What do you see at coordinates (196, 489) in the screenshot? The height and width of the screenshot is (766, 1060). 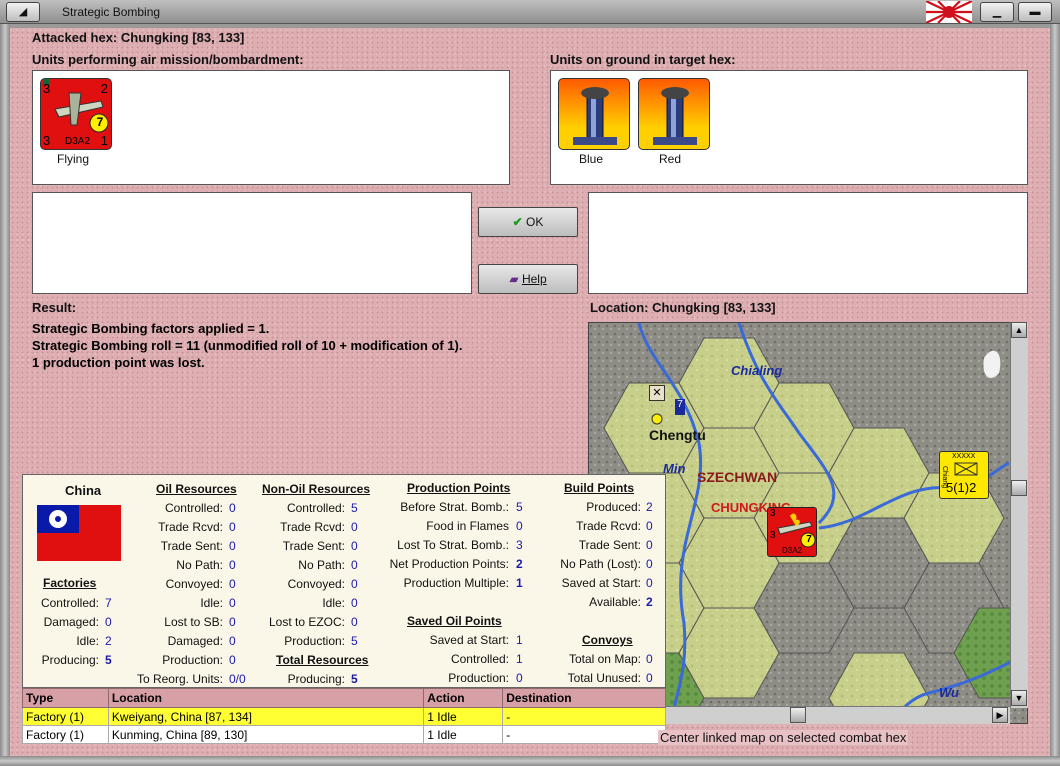 I see `oil-resources-heading: Oil Resources` at bounding box center [196, 489].